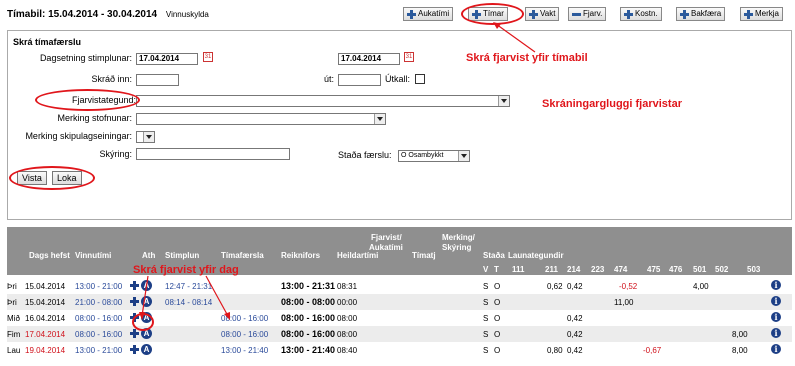  I want to click on absence-type-select, so click(323, 101).